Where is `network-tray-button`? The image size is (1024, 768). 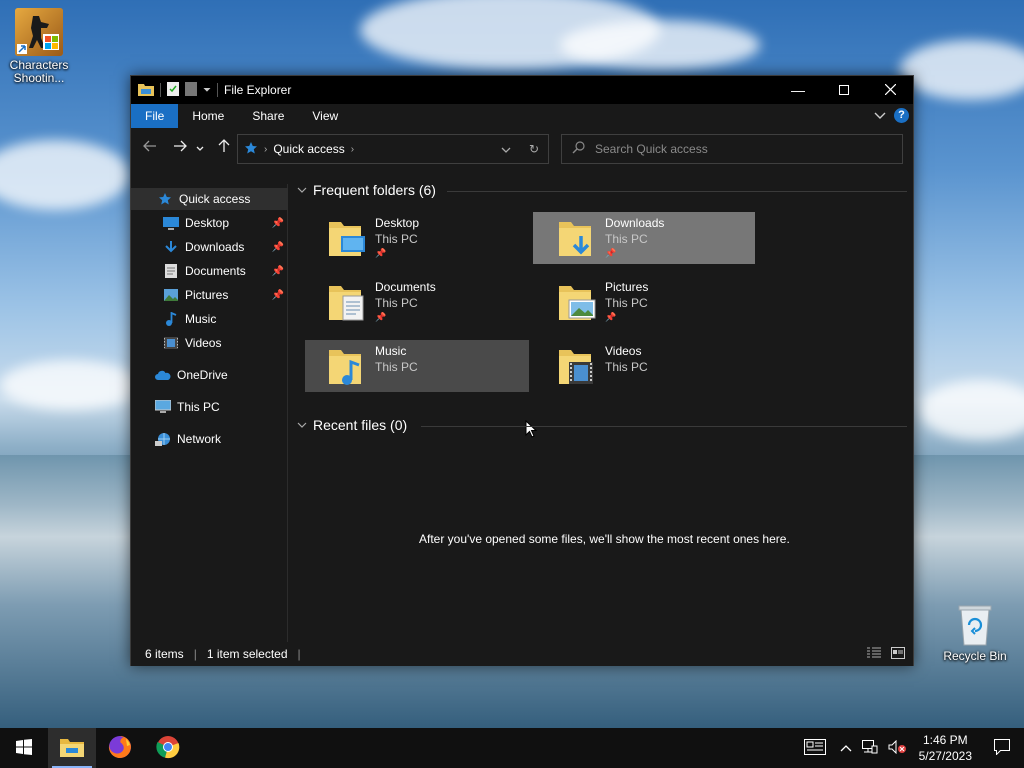
network-tray-button is located at coordinates (870, 748).